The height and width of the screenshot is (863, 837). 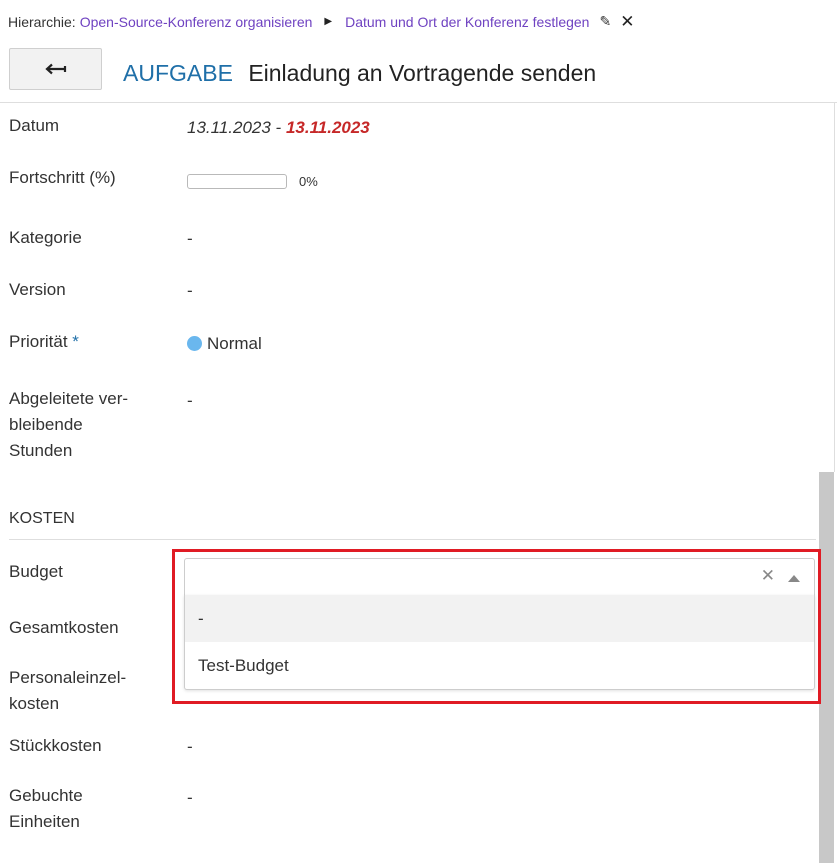 What do you see at coordinates (69, 398) in the screenshot?
I see `remaining-hours-label-line: Abgeleitete ver-` at bounding box center [69, 398].